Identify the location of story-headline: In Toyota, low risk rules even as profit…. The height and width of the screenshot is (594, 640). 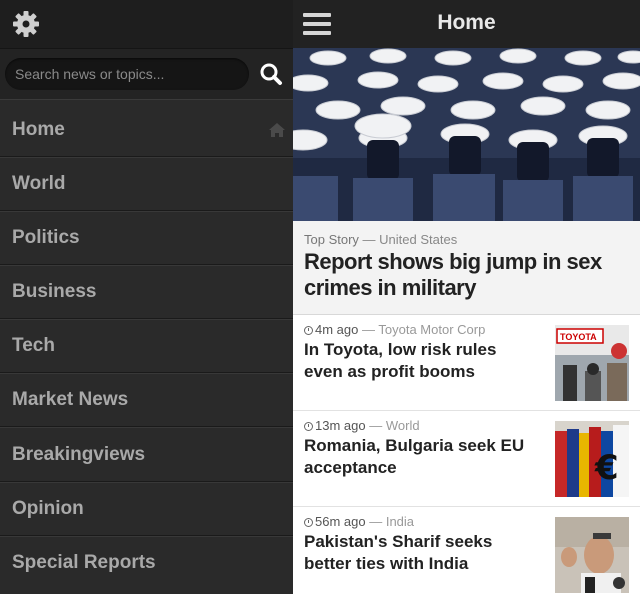
(421, 361).